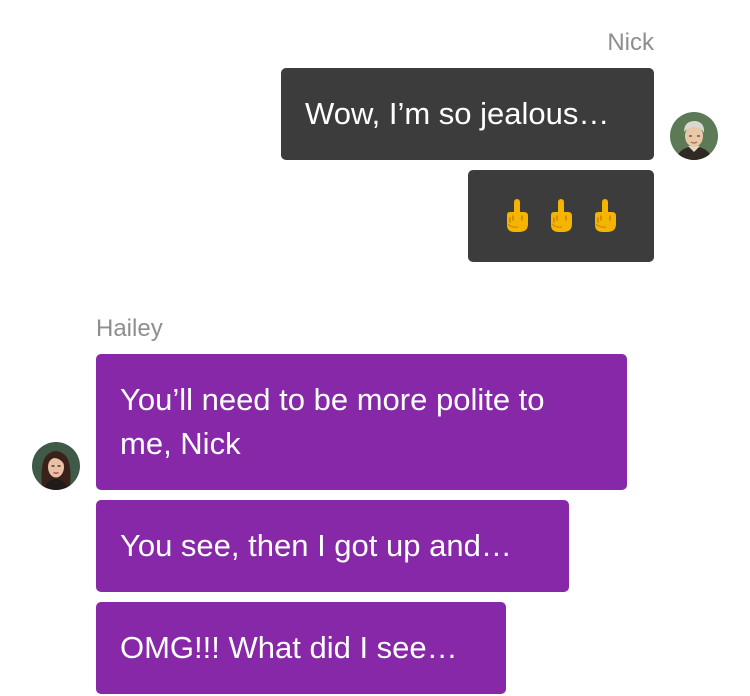 This screenshot has width=750, height=696. What do you see at coordinates (630, 42) in the screenshot?
I see `sender-name-nick: Nick` at bounding box center [630, 42].